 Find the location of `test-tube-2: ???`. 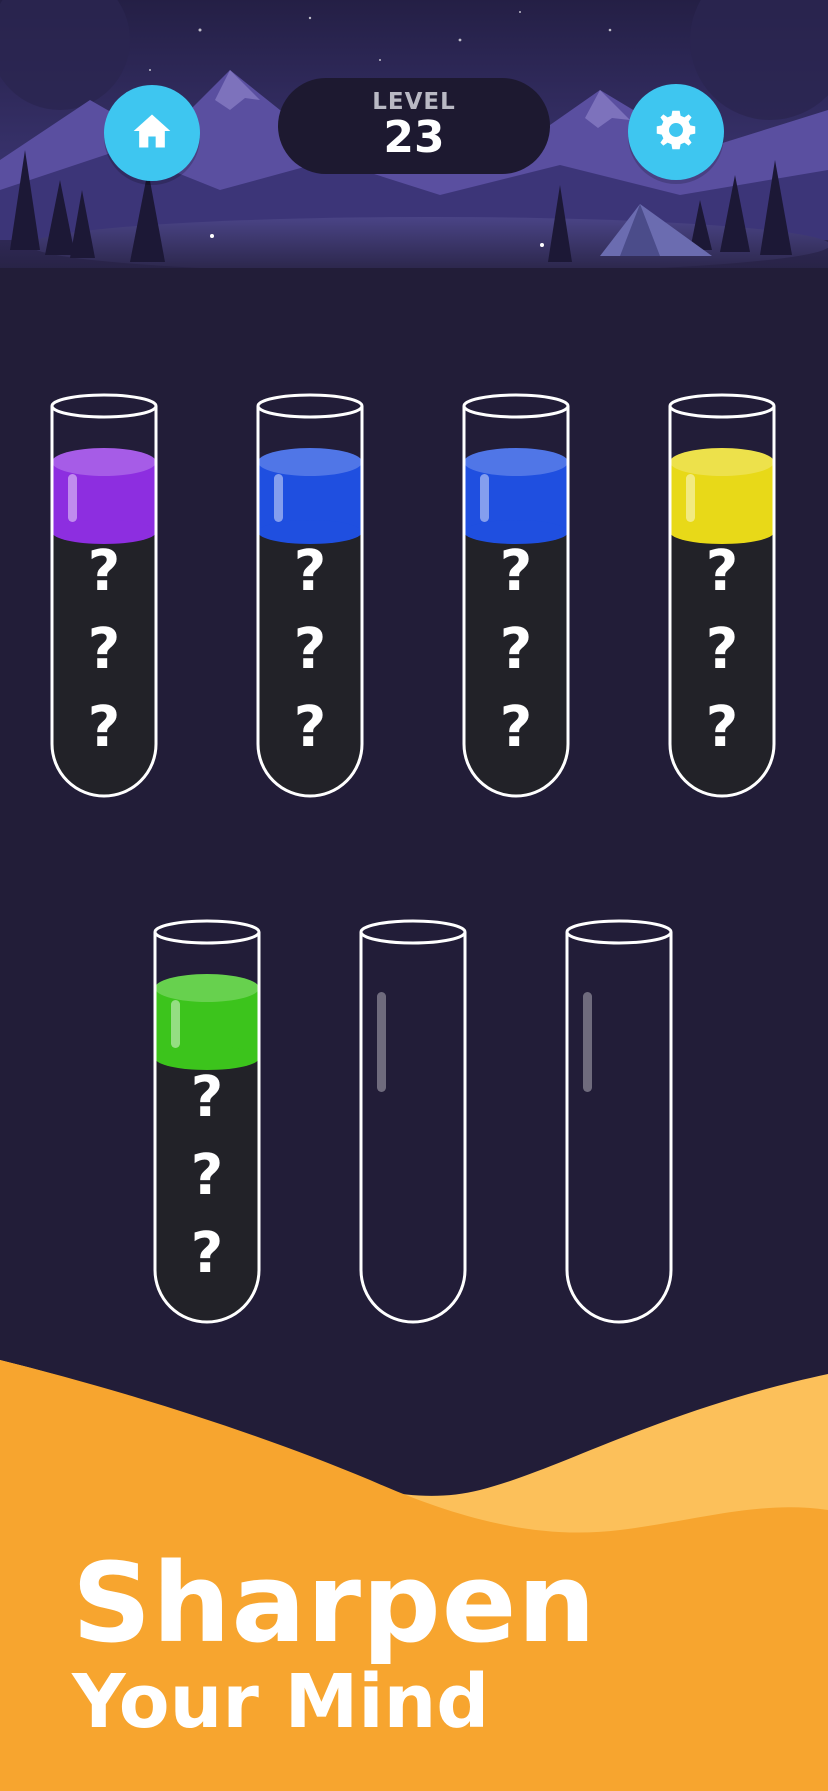

test-tube-2: ??? is located at coordinates (310, 597).